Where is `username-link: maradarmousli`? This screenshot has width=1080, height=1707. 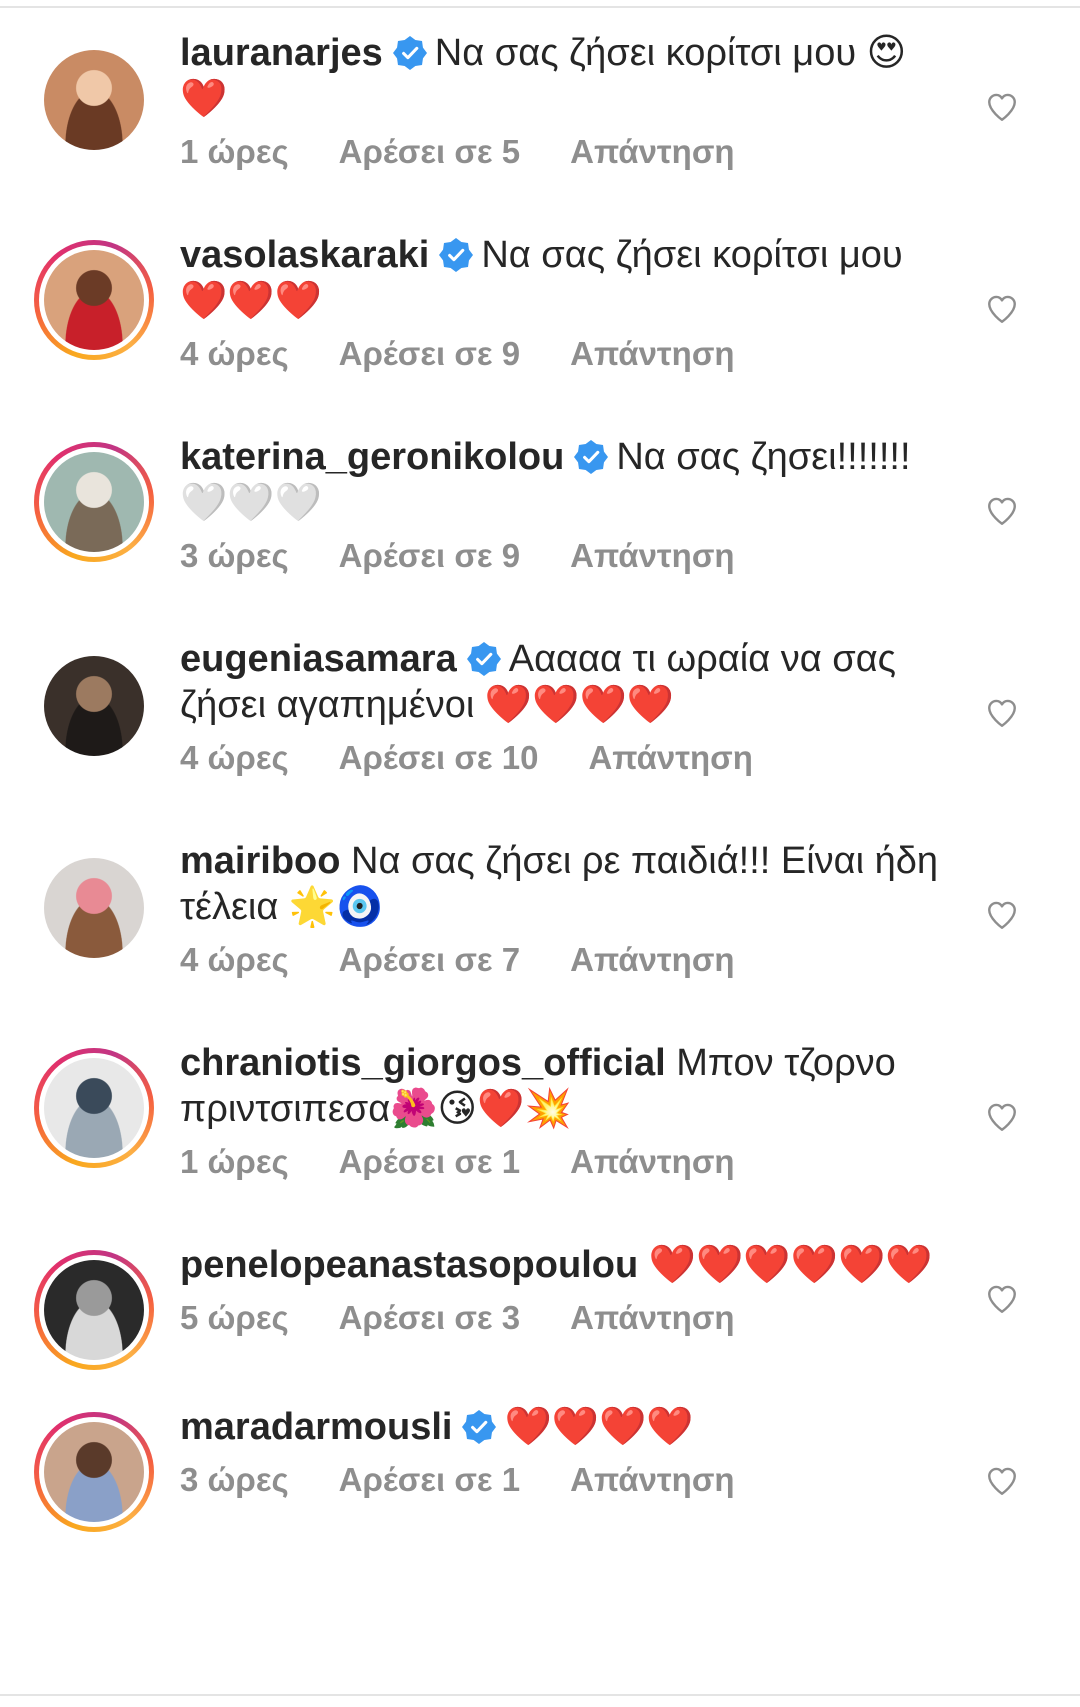
username-link: maradarmousli is located at coordinates (316, 1427).